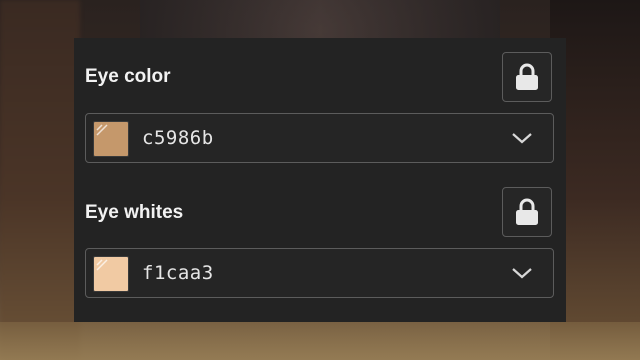  Describe the element at coordinates (40, 180) in the screenshot. I see `background-left` at that location.